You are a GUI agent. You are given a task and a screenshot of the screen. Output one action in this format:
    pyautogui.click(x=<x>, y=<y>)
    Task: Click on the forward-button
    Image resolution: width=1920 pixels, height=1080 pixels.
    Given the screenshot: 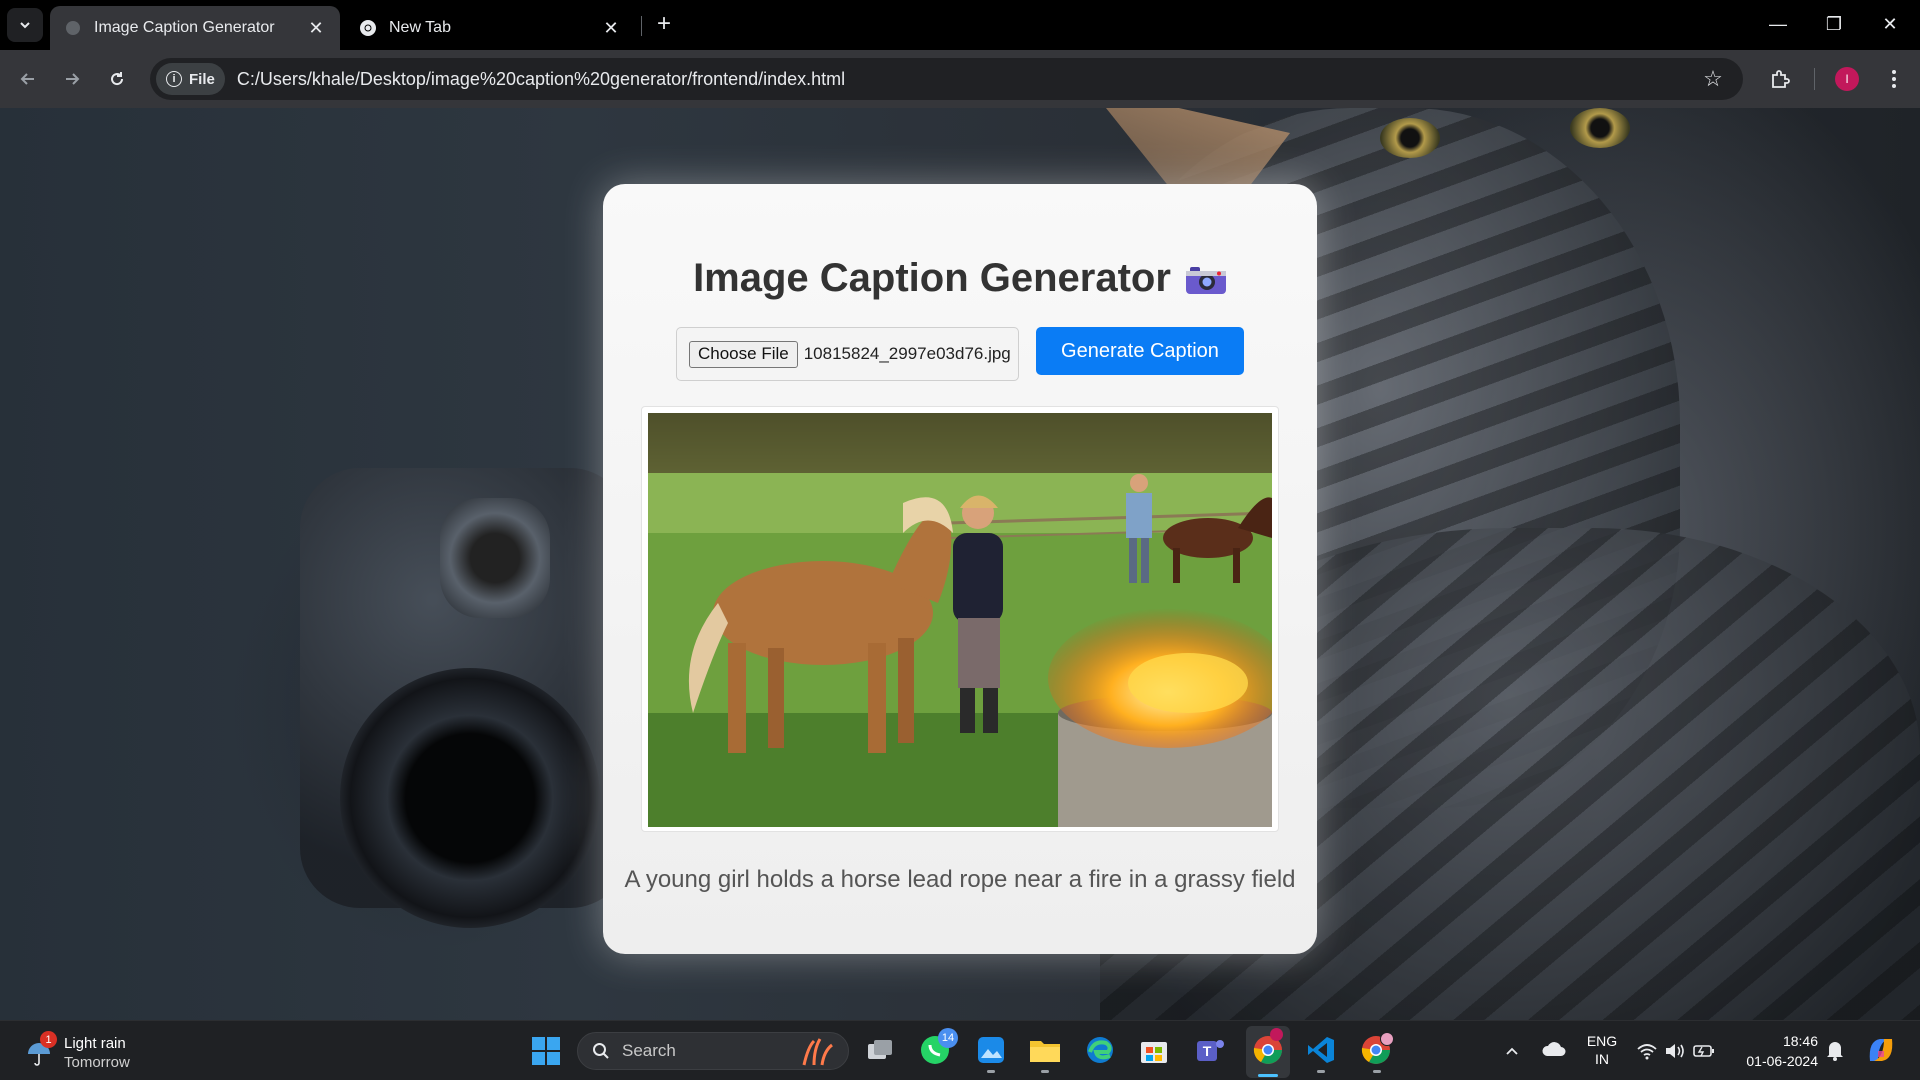 What is the action you would take?
    pyautogui.click(x=72, y=79)
    